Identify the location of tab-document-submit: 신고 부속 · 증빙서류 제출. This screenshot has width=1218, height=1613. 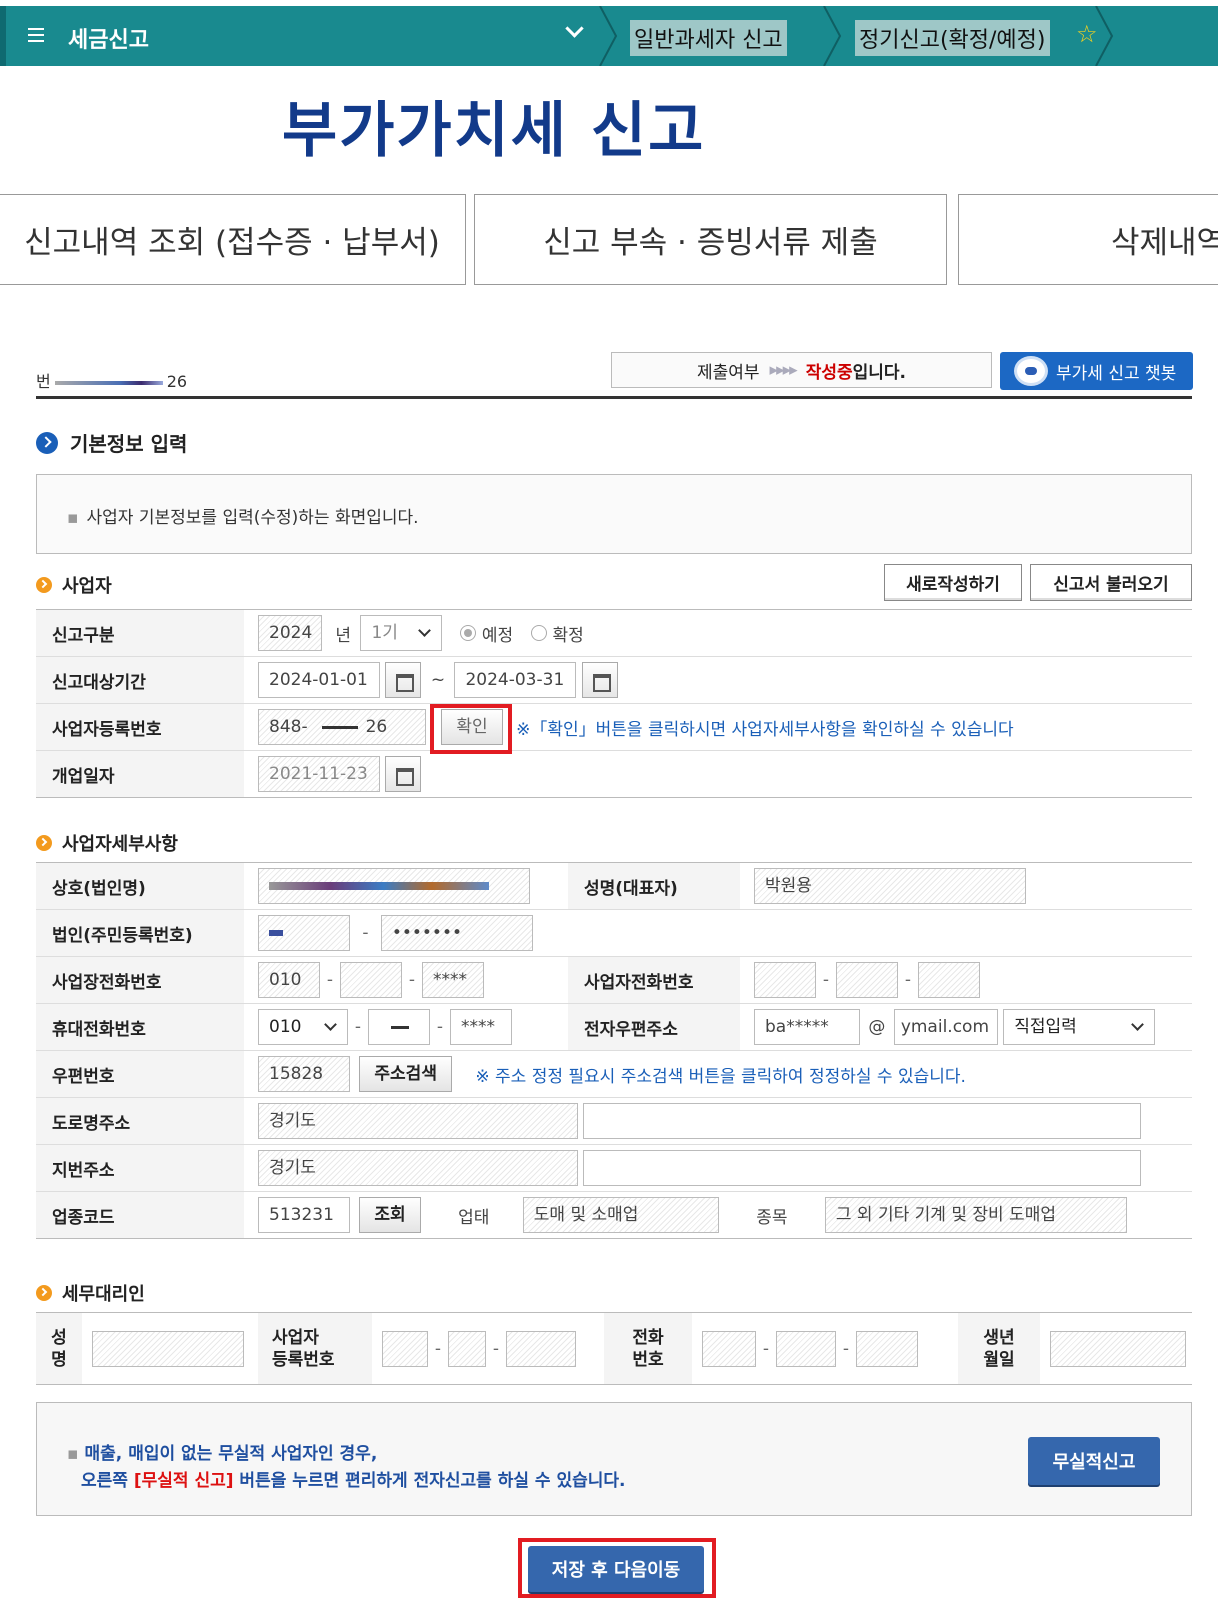
(710, 239).